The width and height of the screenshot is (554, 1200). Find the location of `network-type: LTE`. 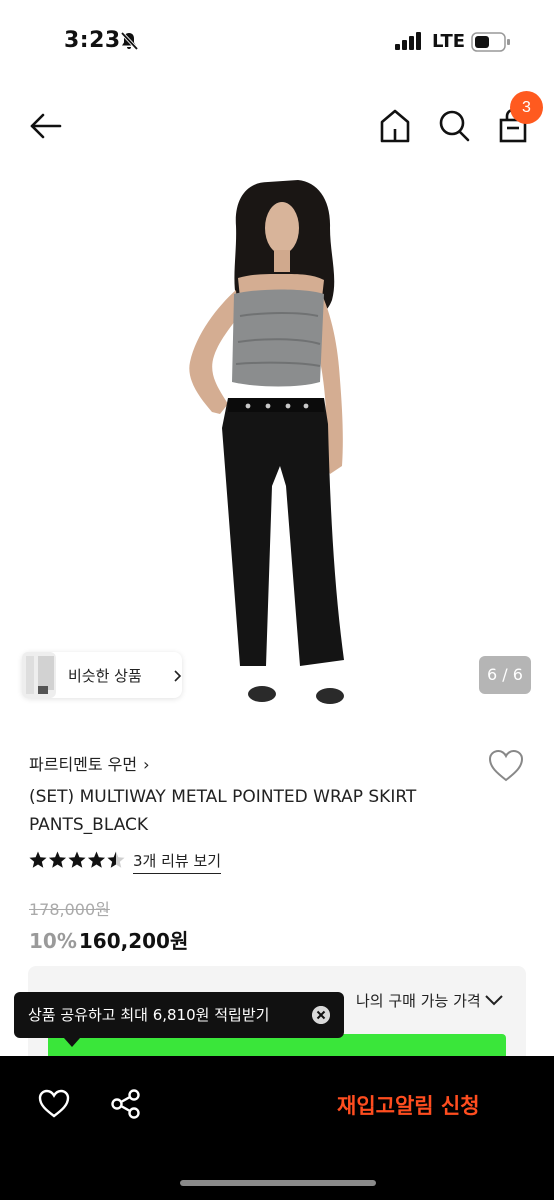

network-type: LTE is located at coordinates (449, 41).